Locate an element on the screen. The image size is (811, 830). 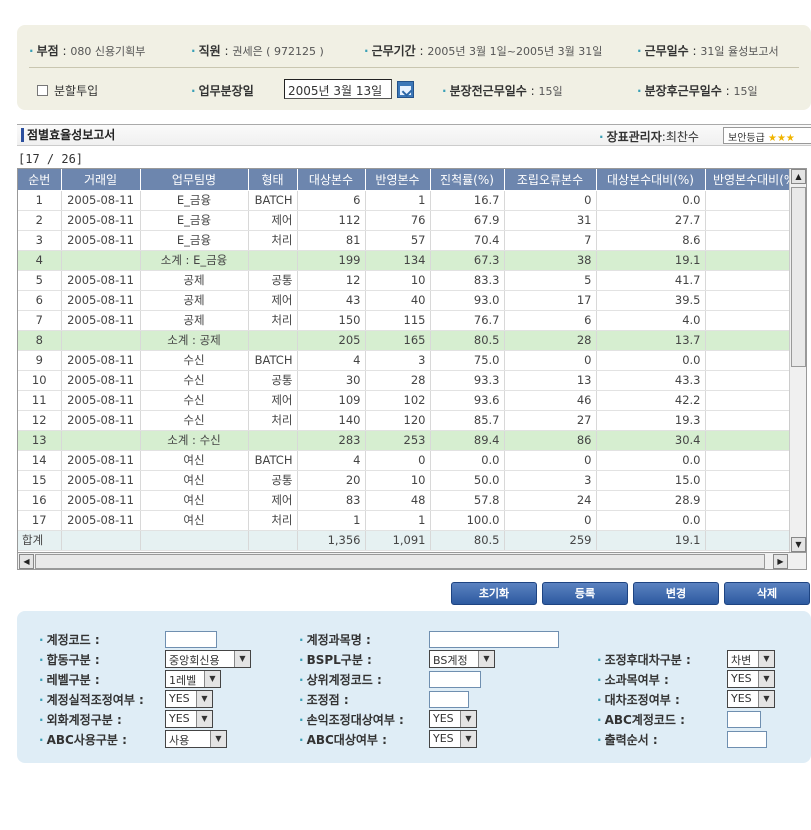
scroll-up-icon: ▲ is located at coordinates (798, 176).